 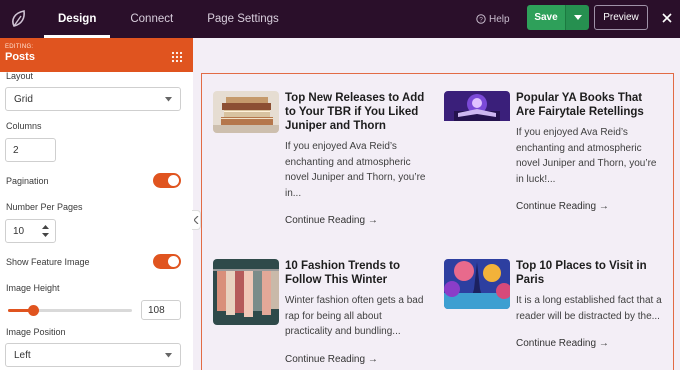 What do you see at coordinates (246, 112) in the screenshot?
I see `post-thumbnail-books` at bounding box center [246, 112].